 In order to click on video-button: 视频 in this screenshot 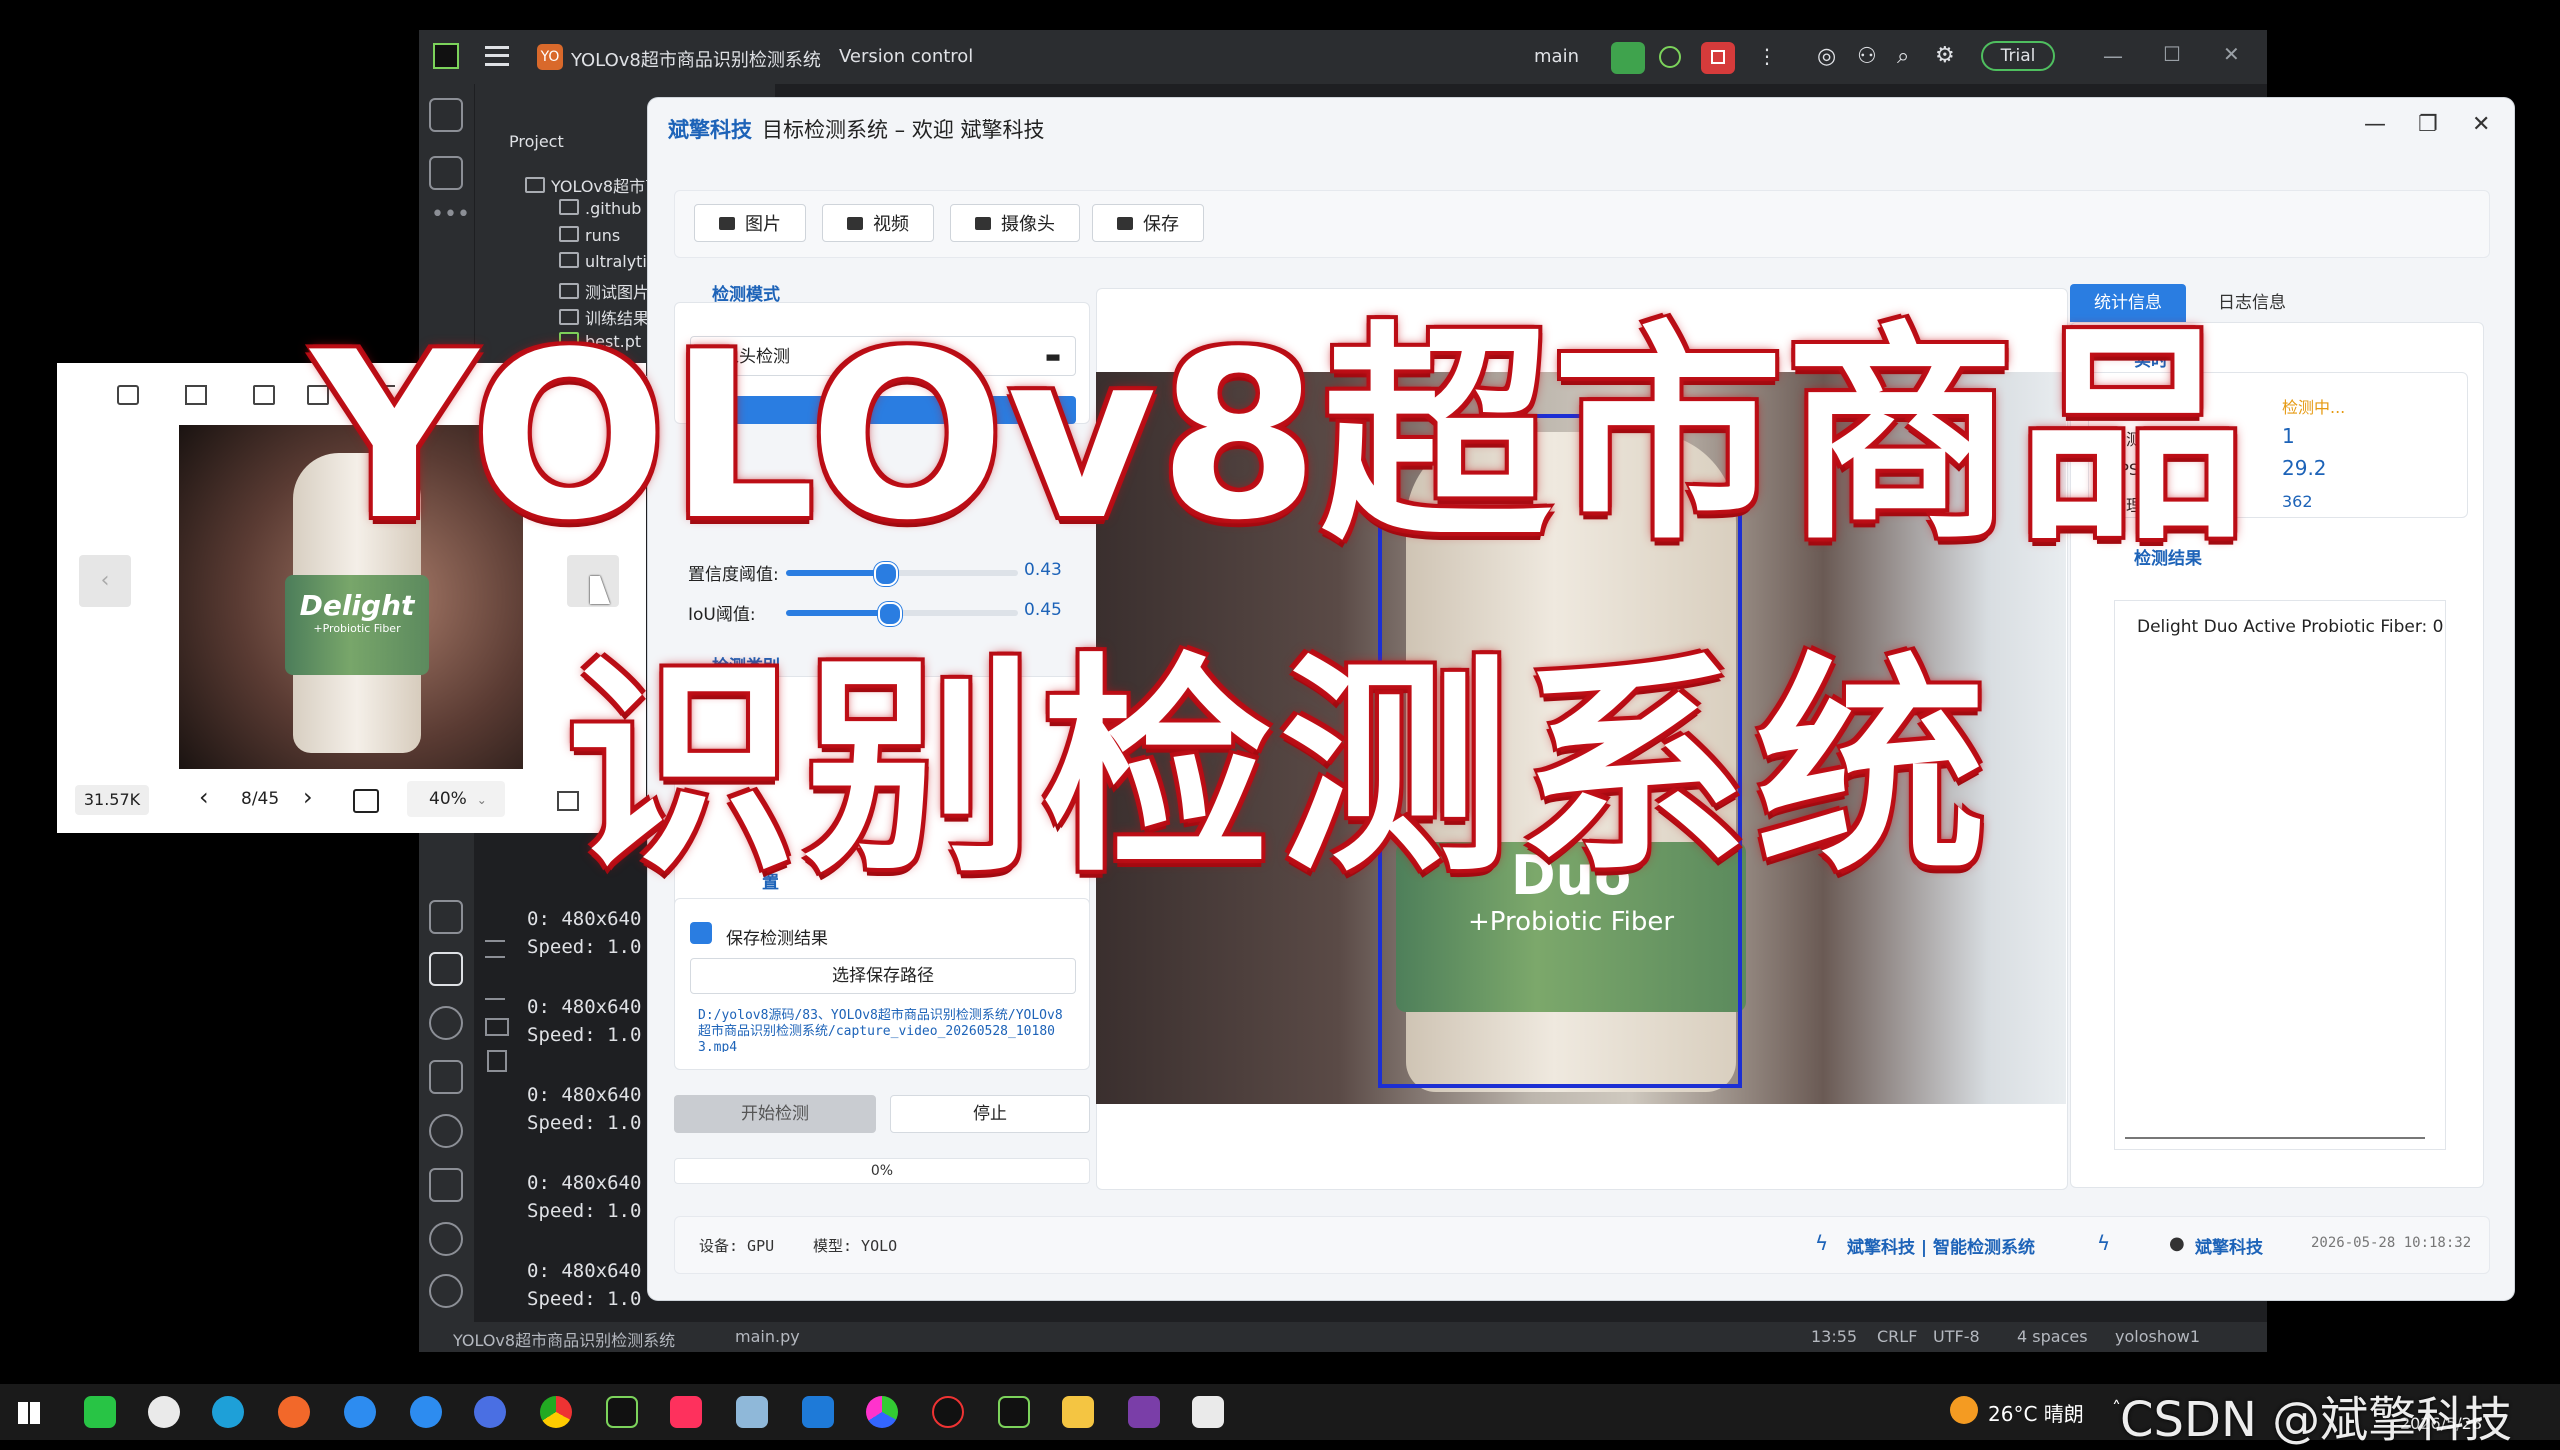, I will do `click(878, 223)`.